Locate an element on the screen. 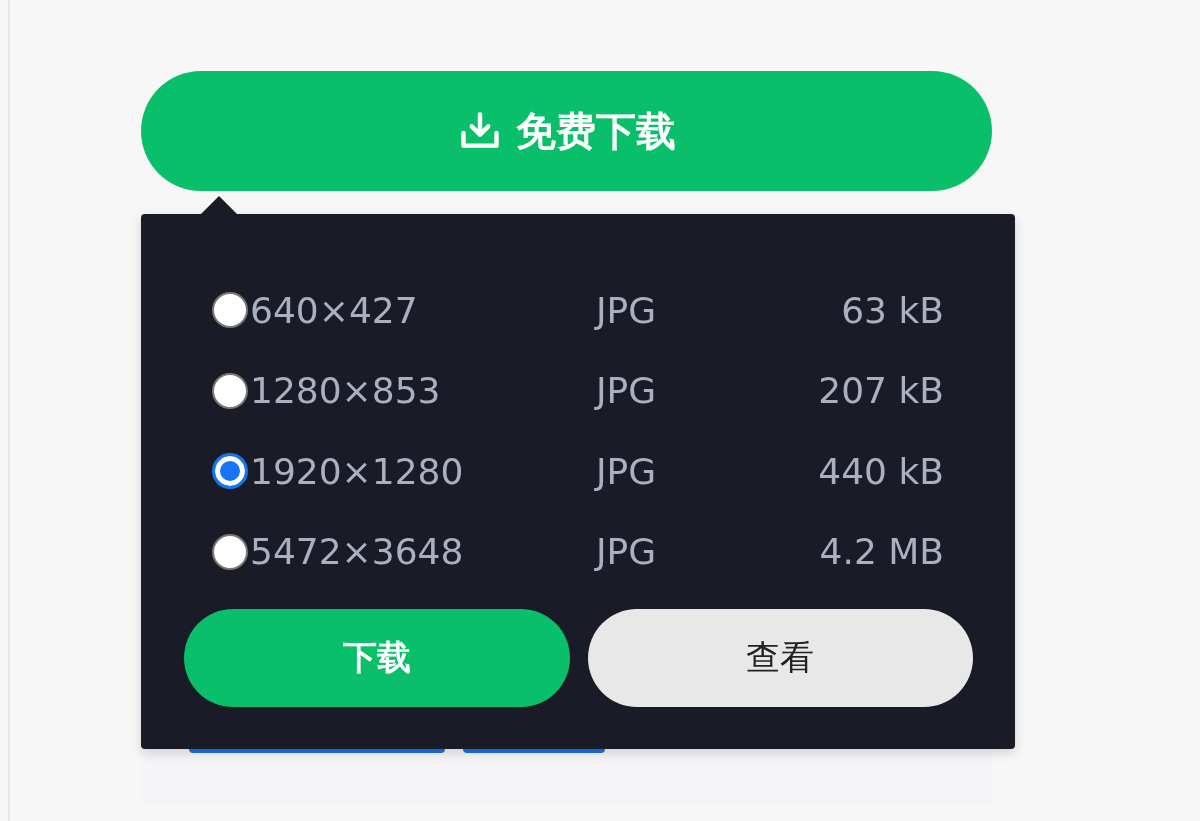 This screenshot has width=1200, height=821. view-button: 查看 is located at coordinates (780, 658).